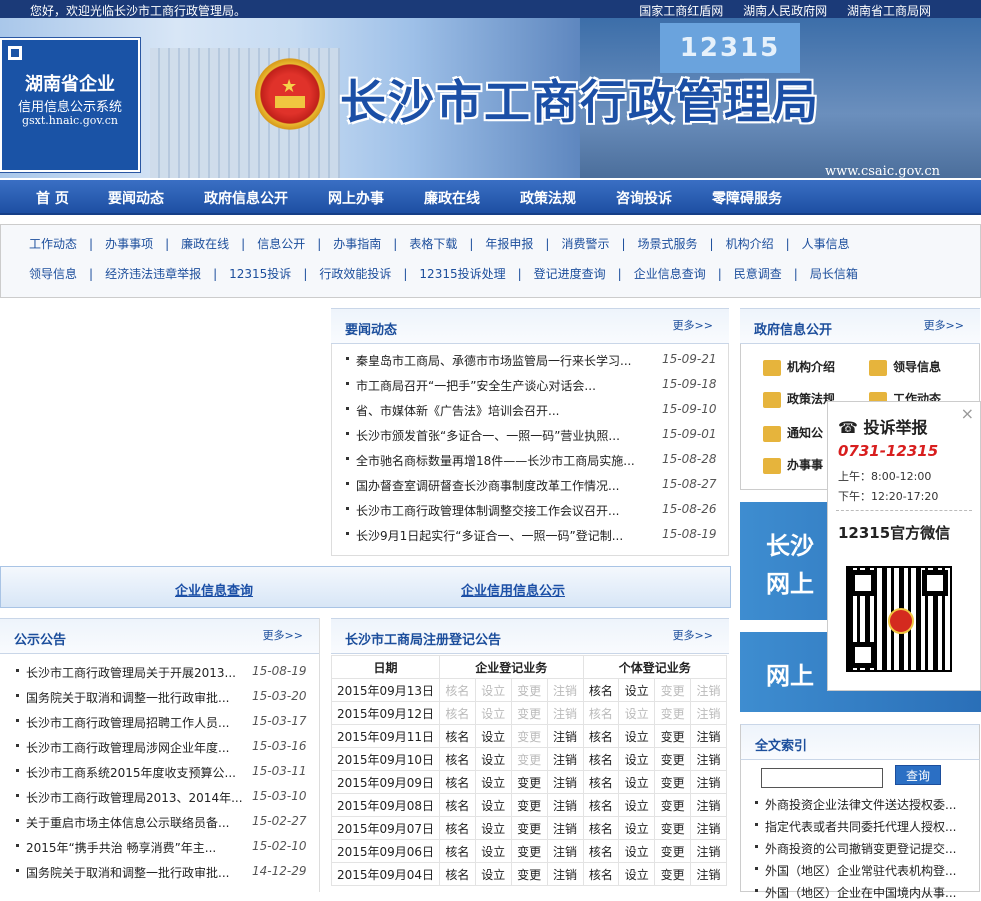 This screenshot has width=981, height=901. Describe the element at coordinates (693, 635) in the screenshot. I see `register-more-link: 更多>>` at that location.